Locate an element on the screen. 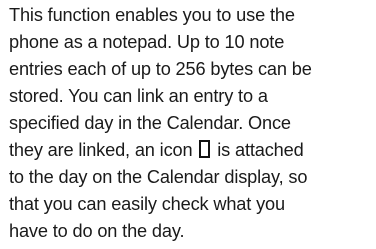 This screenshot has width=376, height=249. paragraph-line: stored. You can link an entry to a is located at coordinates (138, 96).